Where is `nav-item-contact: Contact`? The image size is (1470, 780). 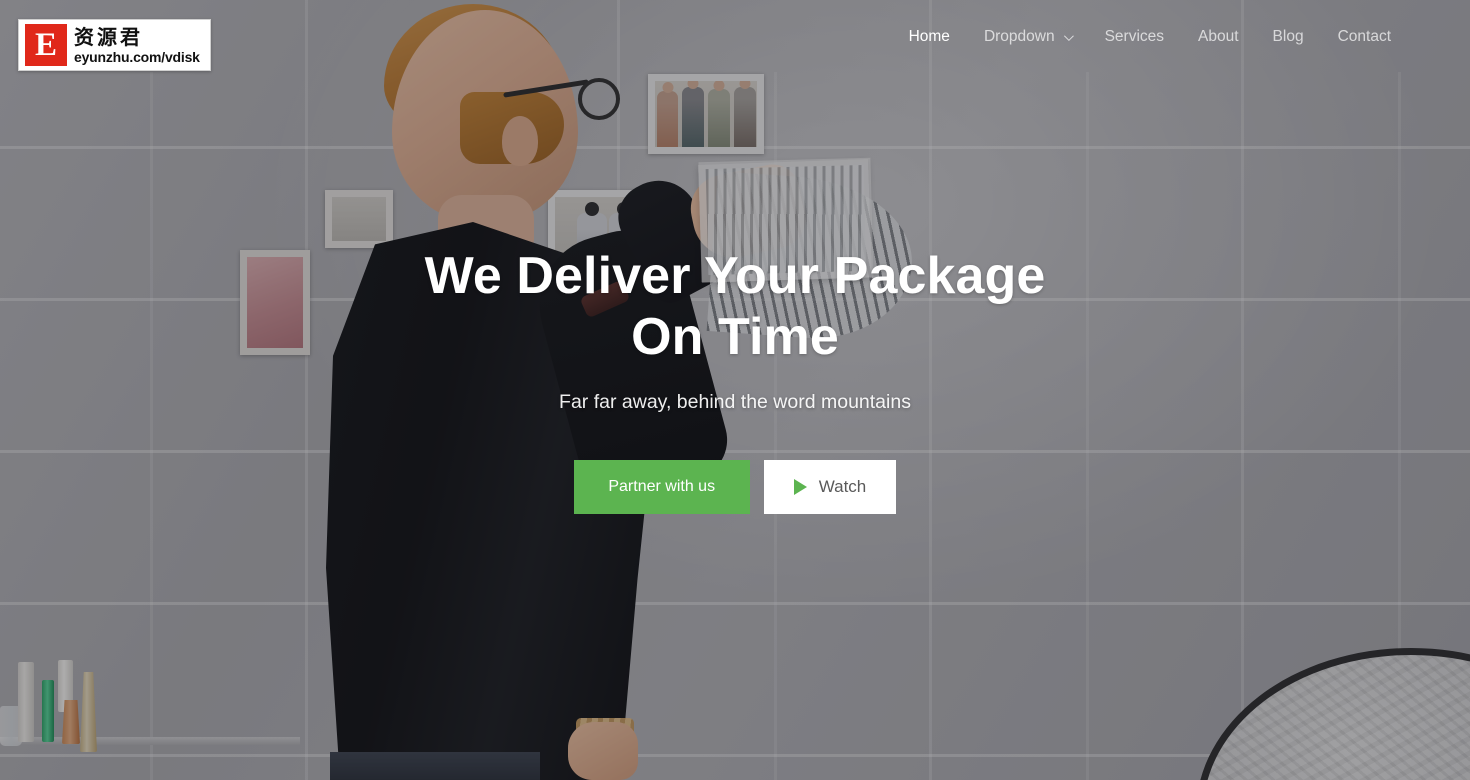 nav-item-contact: Contact is located at coordinates (1364, 37).